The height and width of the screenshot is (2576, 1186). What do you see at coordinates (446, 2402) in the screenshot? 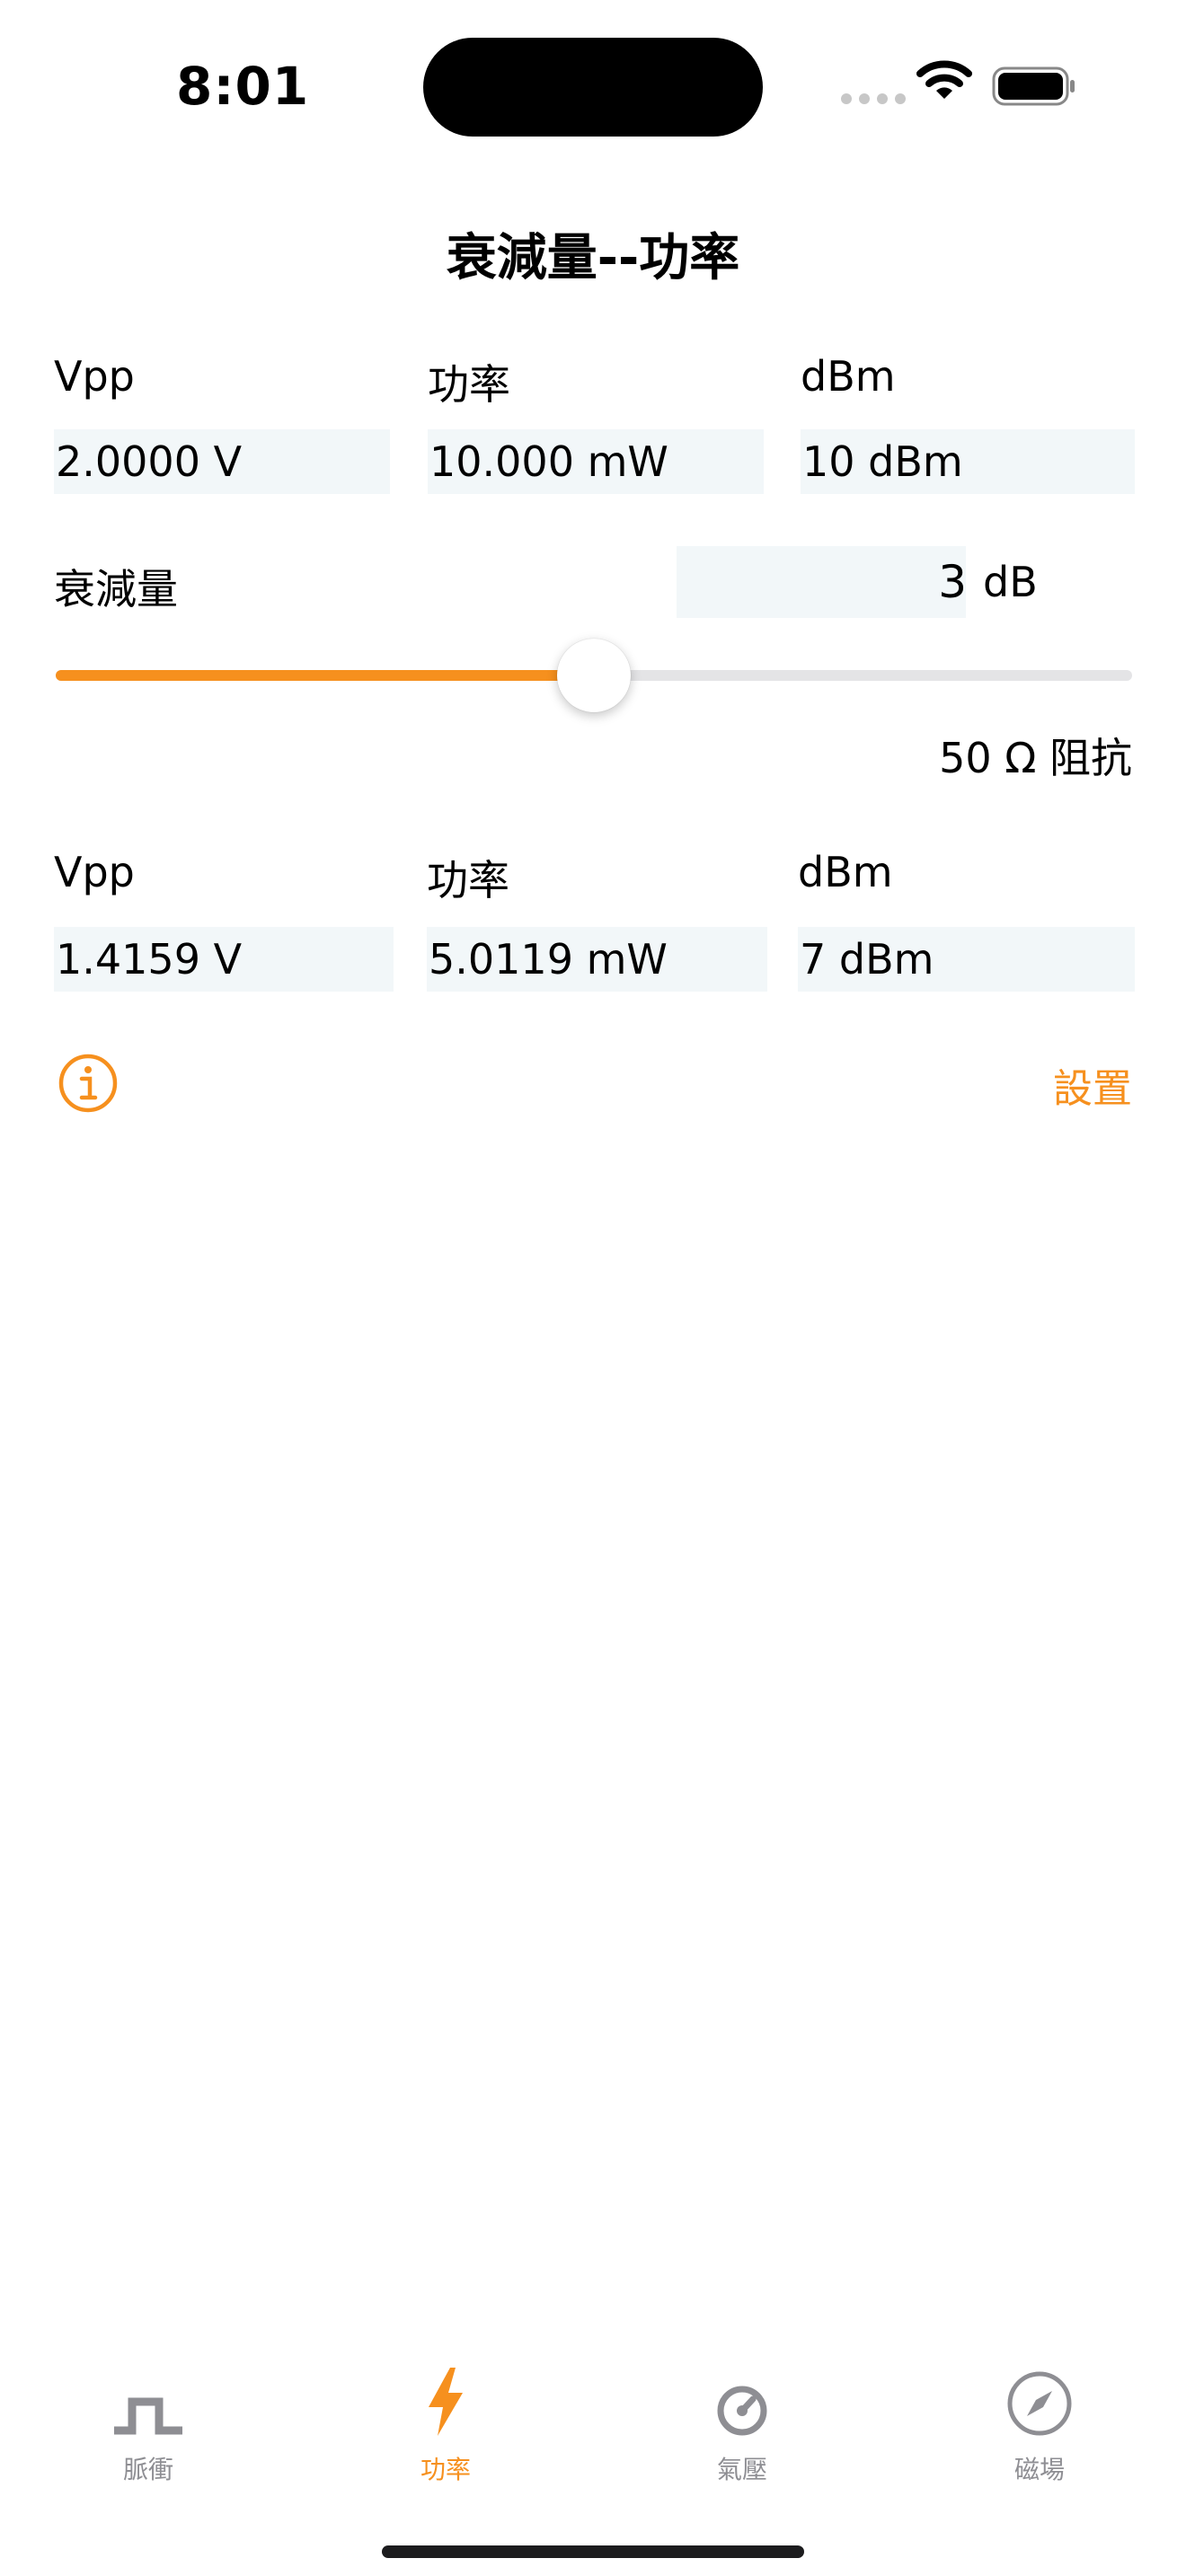
I see `bolt-icon` at bounding box center [446, 2402].